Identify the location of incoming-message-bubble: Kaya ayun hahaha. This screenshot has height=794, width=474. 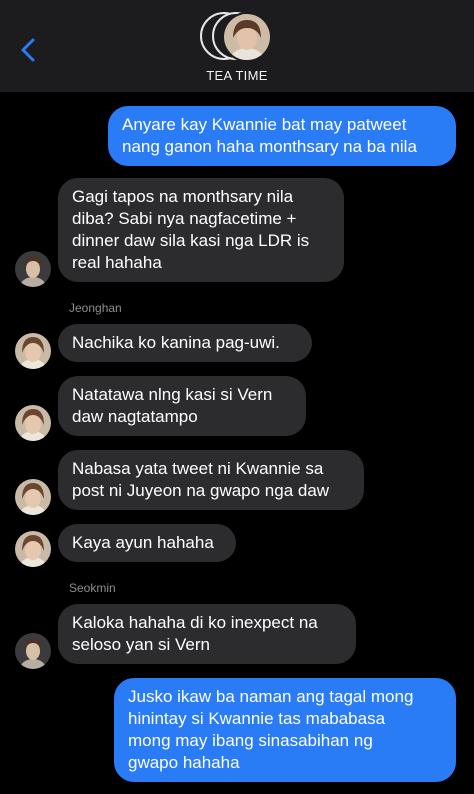
(147, 543).